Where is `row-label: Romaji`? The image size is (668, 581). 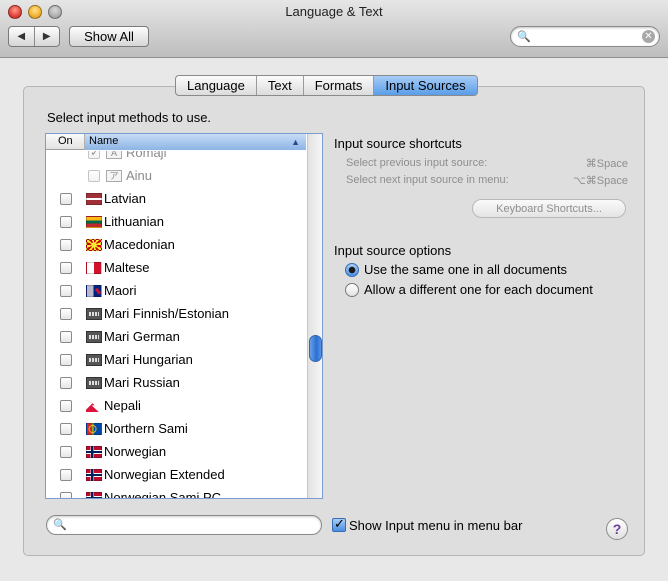
row-label: Romaji is located at coordinates (146, 155).